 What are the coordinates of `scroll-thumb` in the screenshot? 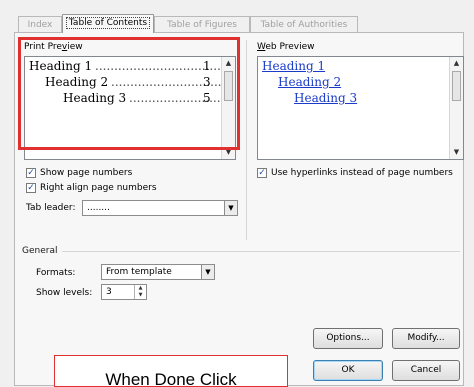 It's located at (456, 86).